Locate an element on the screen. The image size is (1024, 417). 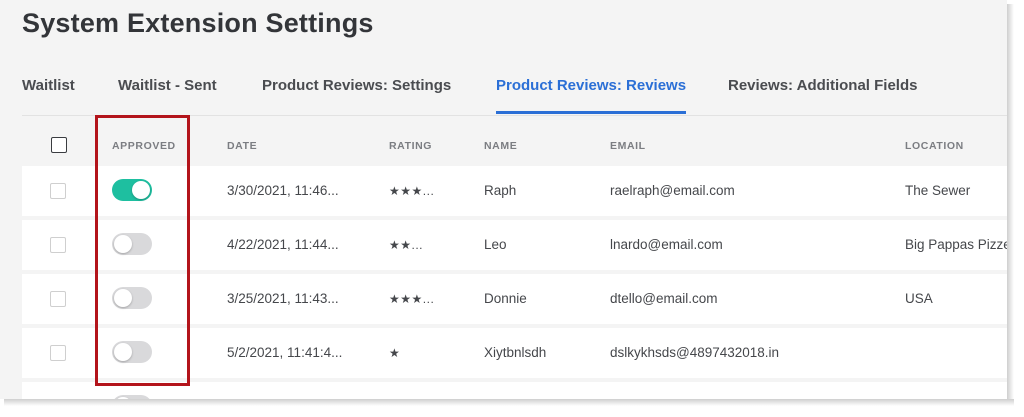
location-cell: Big Pappas Pizze is located at coordinates (956, 244).